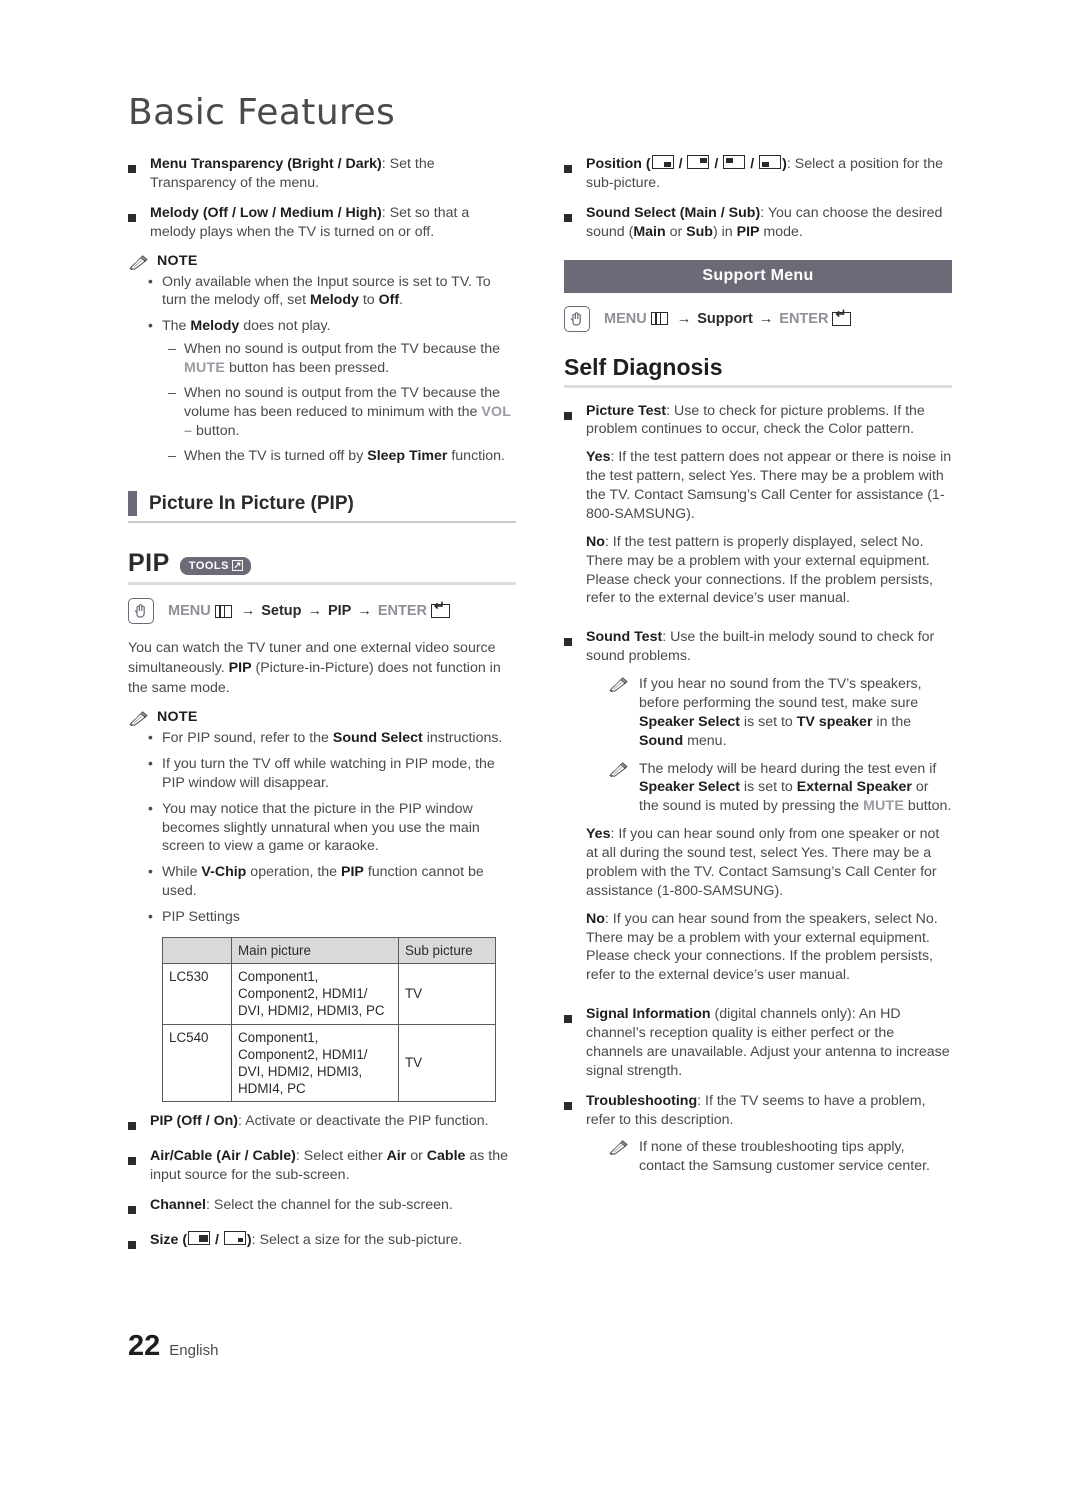 The height and width of the screenshot is (1494, 1080). I want to click on size-paren: (, so click(183, 1239).